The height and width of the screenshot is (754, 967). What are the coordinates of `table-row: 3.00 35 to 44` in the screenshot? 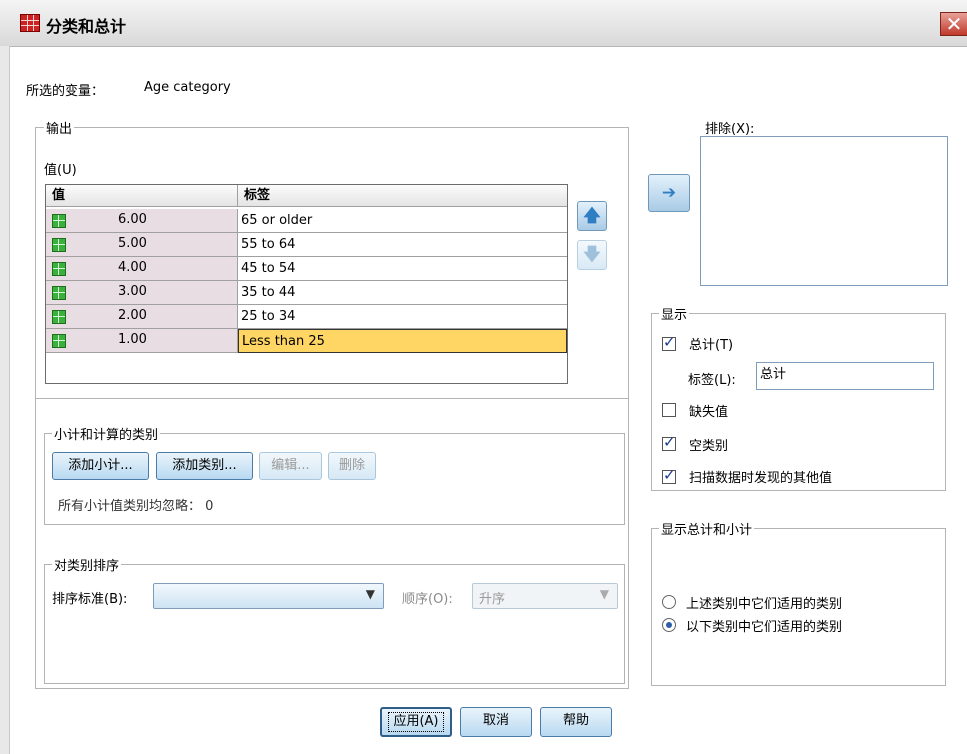 It's located at (306, 293).